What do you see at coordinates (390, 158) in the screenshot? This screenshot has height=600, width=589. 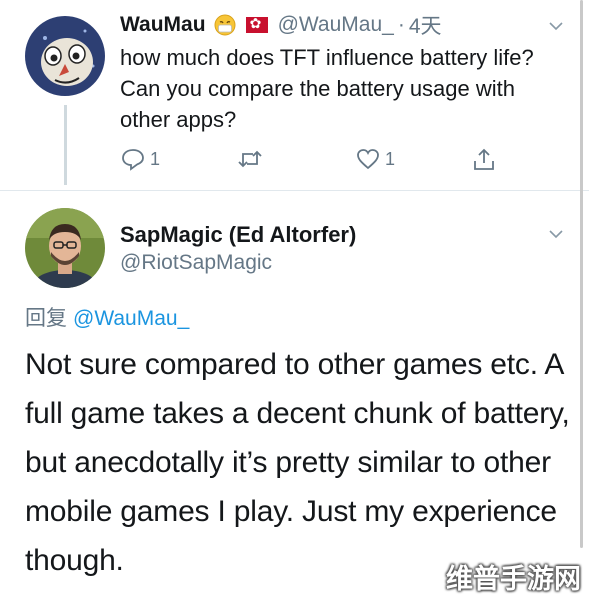 I see `like-count: 1` at bounding box center [390, 158].